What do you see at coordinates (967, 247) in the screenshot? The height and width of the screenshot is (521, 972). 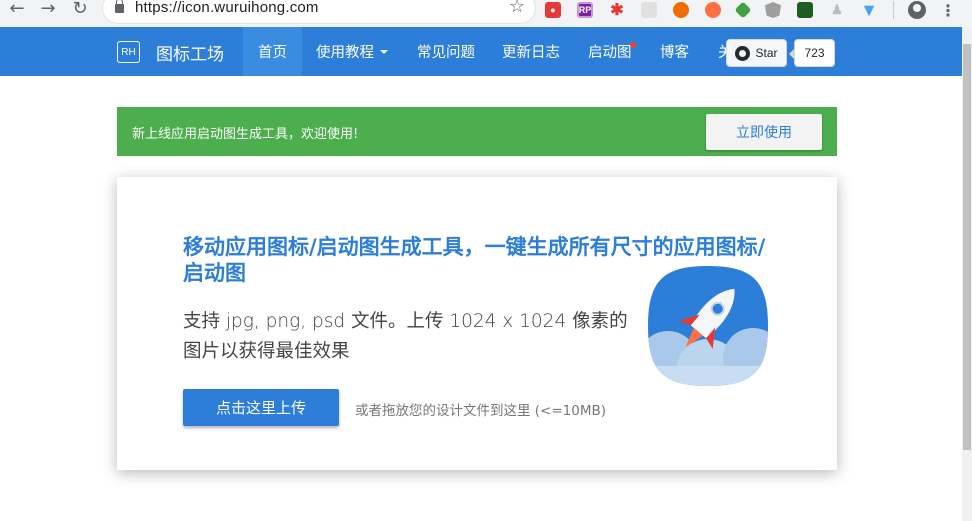 I see `scrollbar-thumb` at bounding box center [967, 247].